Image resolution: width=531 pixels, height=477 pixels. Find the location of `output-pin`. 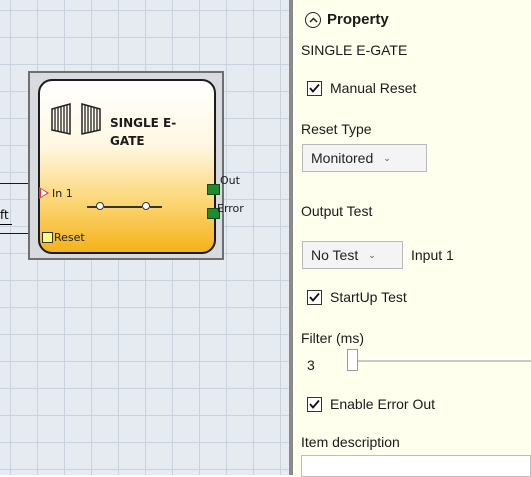

output-pin is located at coordinates (213, 189).